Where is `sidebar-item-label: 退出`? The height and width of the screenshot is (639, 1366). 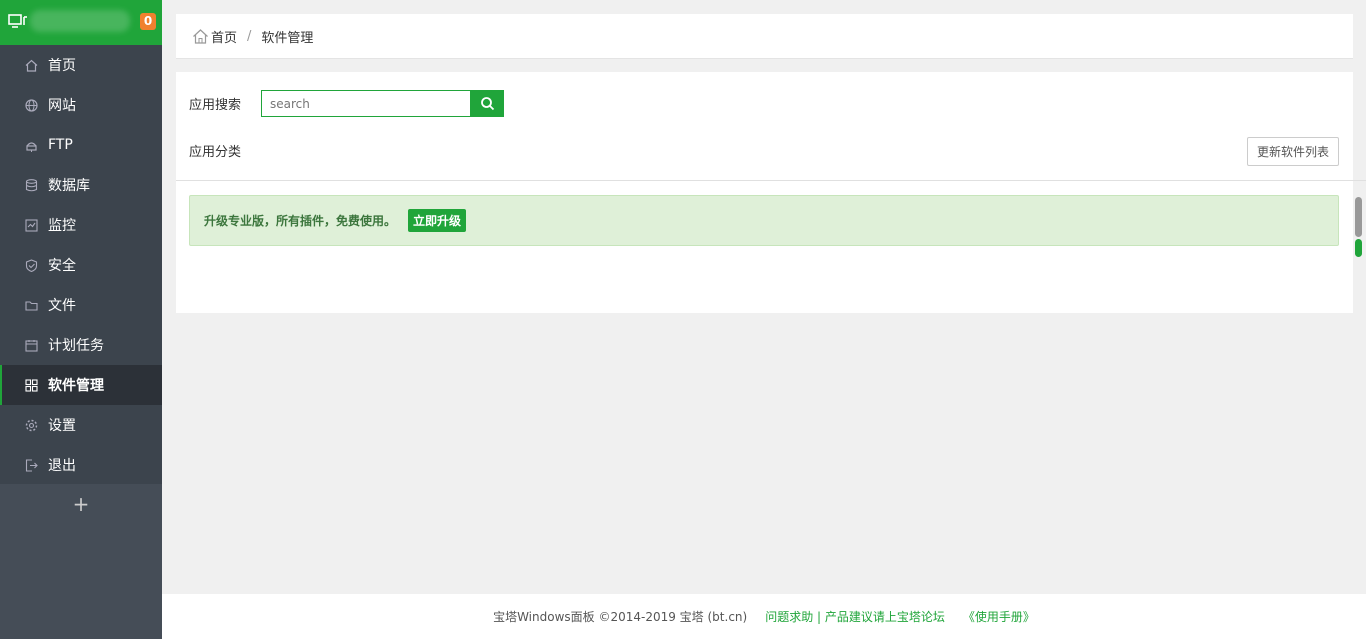 sidebar-item-label: 退出 is located at coordinates (62, 466).